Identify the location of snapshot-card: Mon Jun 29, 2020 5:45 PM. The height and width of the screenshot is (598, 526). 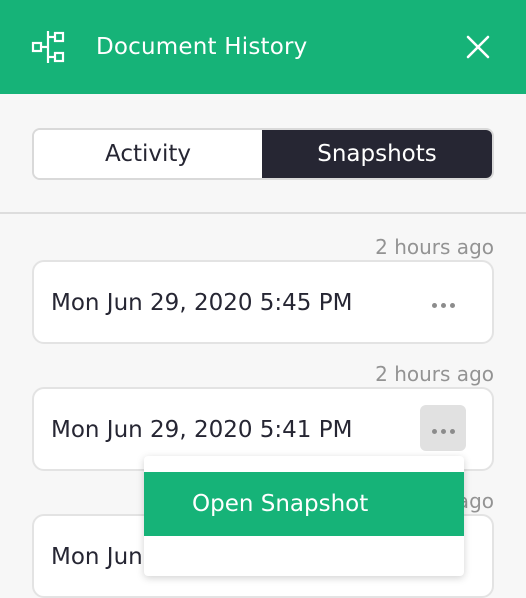
(263, 302).